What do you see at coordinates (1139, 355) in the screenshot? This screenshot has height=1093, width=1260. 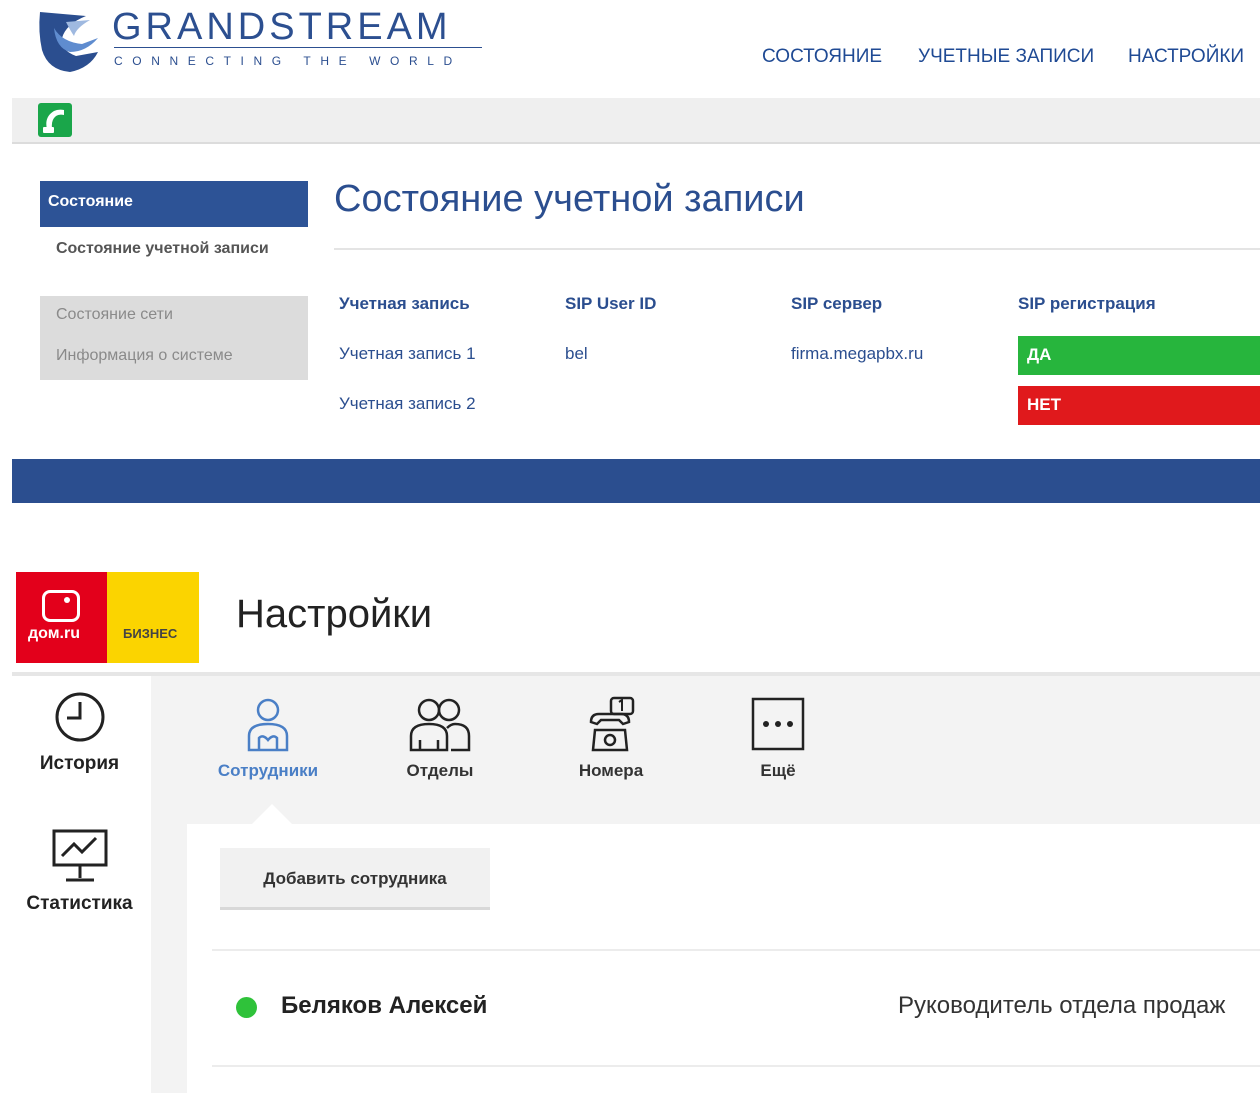 I see `account-1-registration-badge: ДА` at bounding box center [1139, 355].